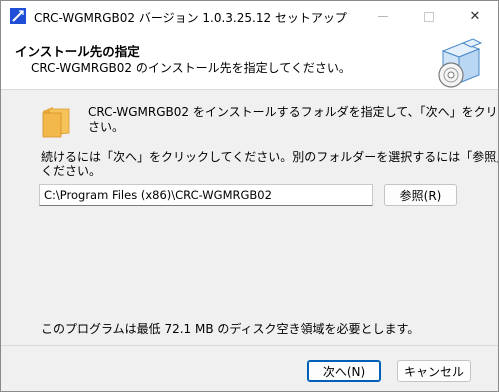  Describe the element at coordinates (344, 371) in the screenshot. I see `next-button: 次へ(N)` at that location.